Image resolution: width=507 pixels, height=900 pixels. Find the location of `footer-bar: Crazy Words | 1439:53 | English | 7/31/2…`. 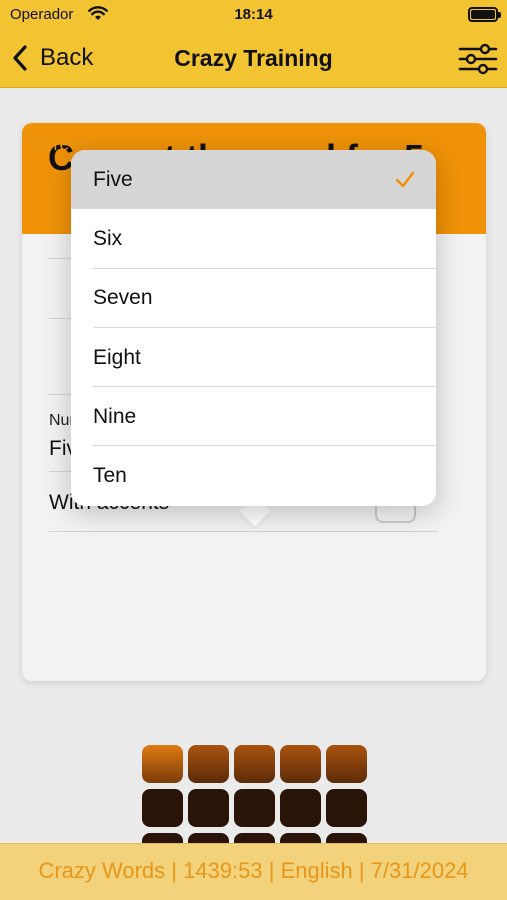

footer-bar: Crazy Words | 1439:53 | English | 7/31/2… is located at coordinates (253, 871).